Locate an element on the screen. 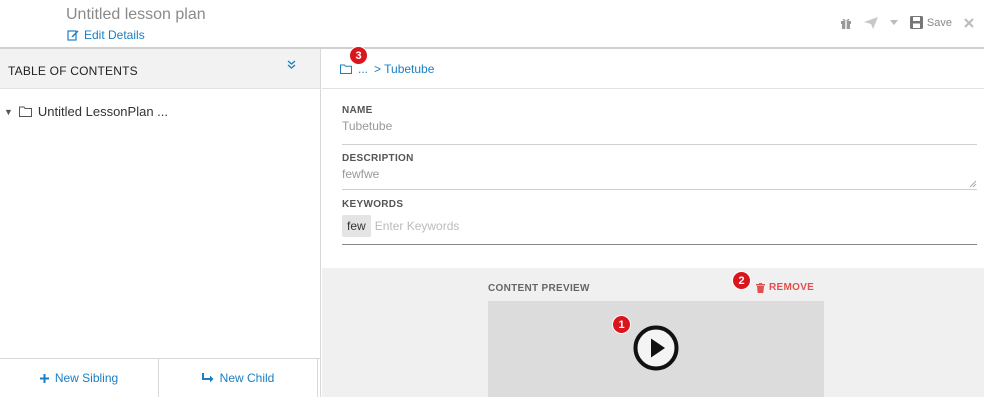 Image resolution: width=984 pixels, height=397 pixels. breadcrumb: ... > Tubetube is located at coordinates (653, 69).